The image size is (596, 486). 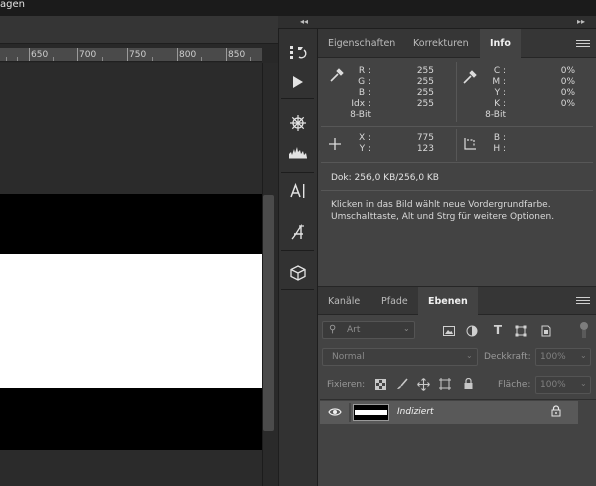 I want to click on eye-visibility-icon, so click(x=335, y=413).